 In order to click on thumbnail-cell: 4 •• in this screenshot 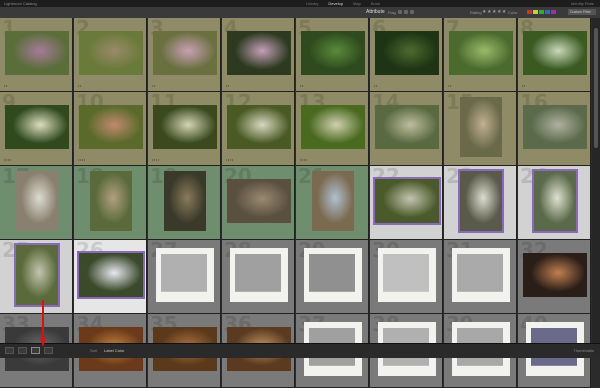, I will do `click(258, 55)`.